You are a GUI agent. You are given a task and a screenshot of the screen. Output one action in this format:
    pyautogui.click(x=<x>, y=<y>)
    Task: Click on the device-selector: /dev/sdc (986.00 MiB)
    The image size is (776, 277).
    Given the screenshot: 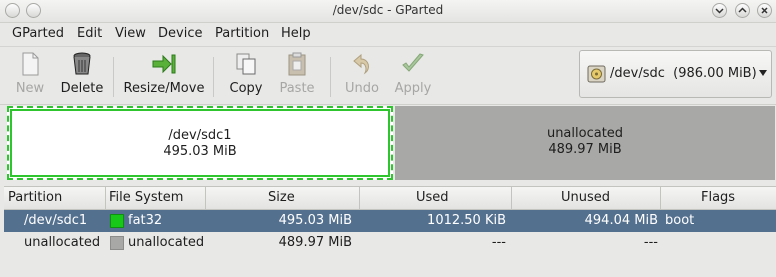 What is the action you would take?
    pyautogui.click(x=675, y=74)
    